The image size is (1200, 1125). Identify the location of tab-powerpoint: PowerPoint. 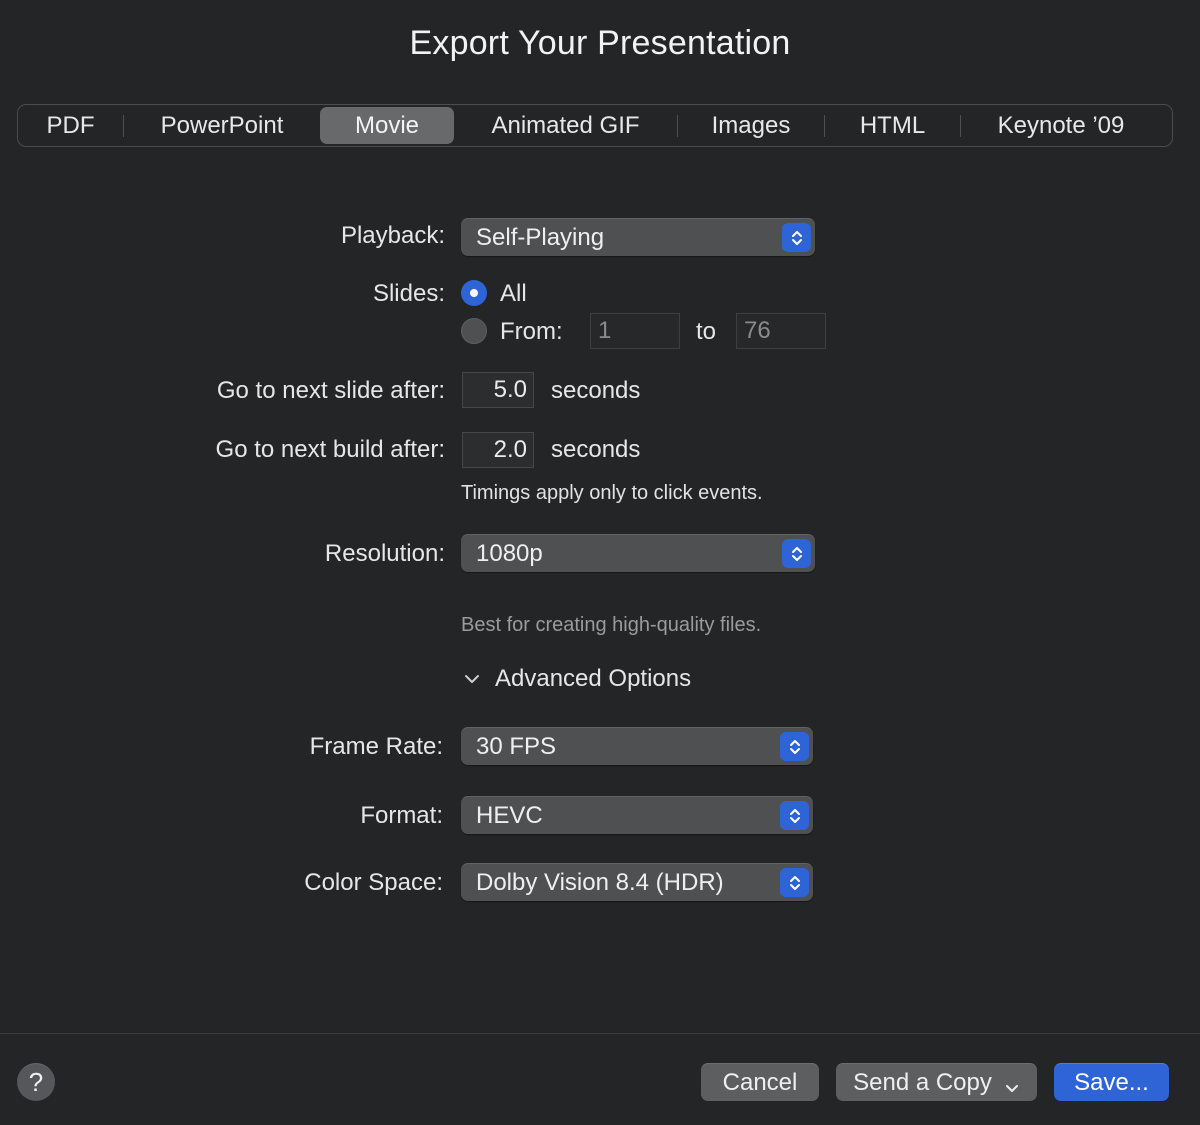
(222, 125).